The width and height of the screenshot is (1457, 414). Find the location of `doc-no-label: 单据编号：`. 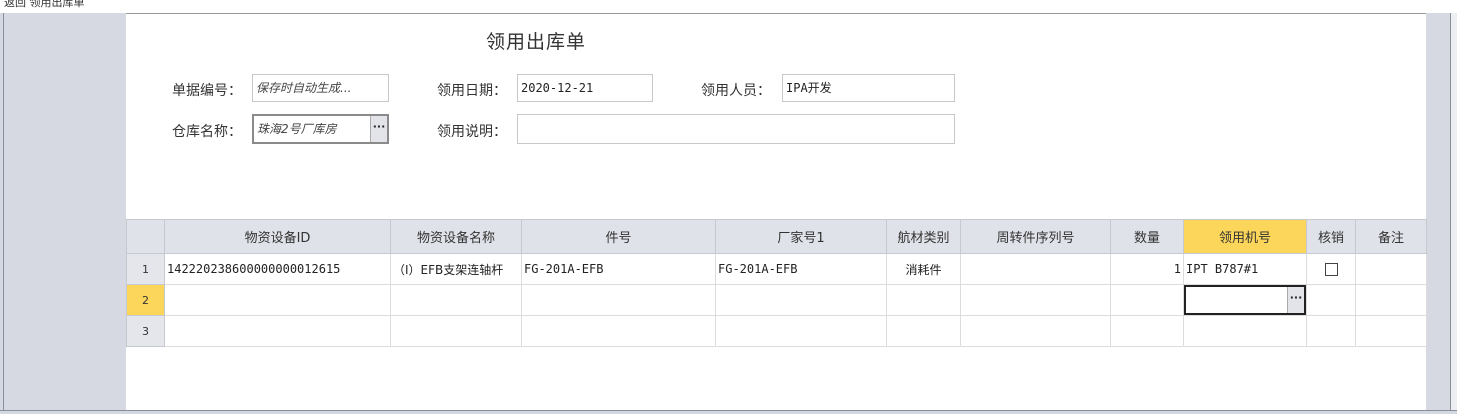

doc-no-label: 单据编号： is located at coordinates (207, 91).